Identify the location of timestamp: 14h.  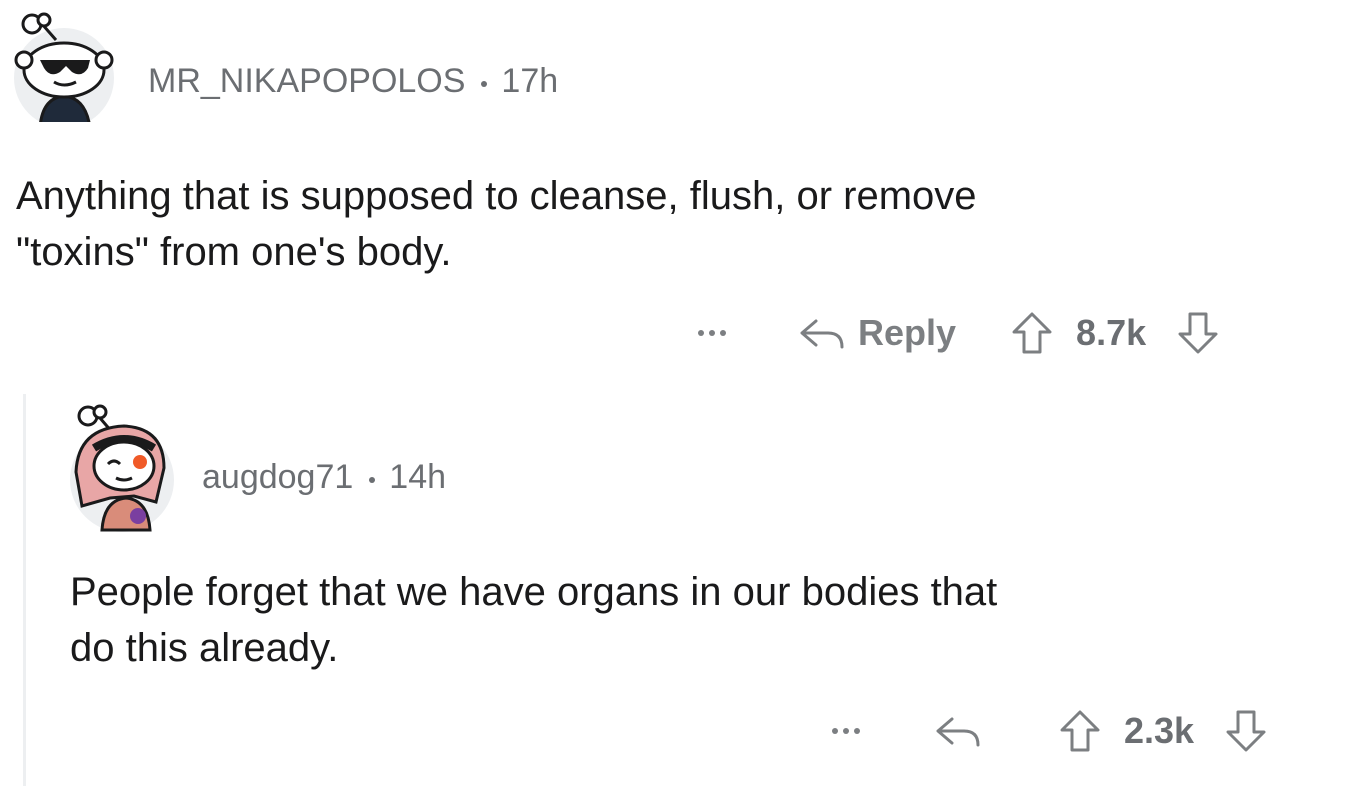
(417, 477).